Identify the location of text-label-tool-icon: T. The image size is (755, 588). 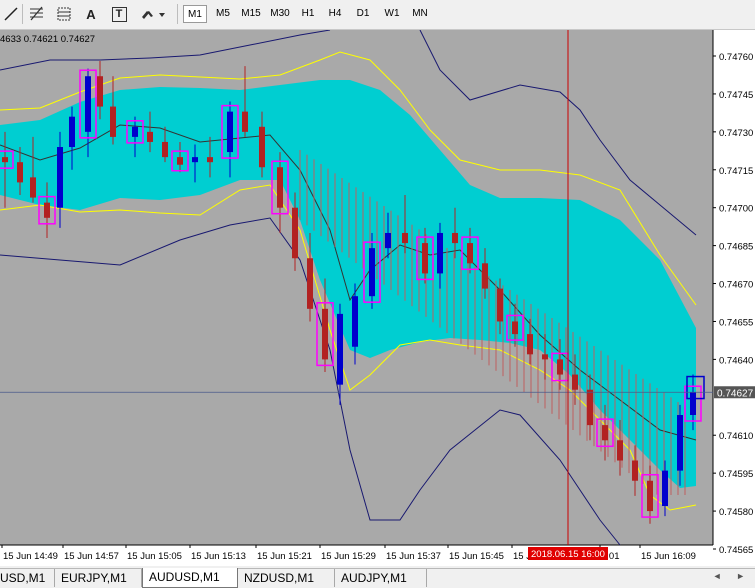
(119, 14).